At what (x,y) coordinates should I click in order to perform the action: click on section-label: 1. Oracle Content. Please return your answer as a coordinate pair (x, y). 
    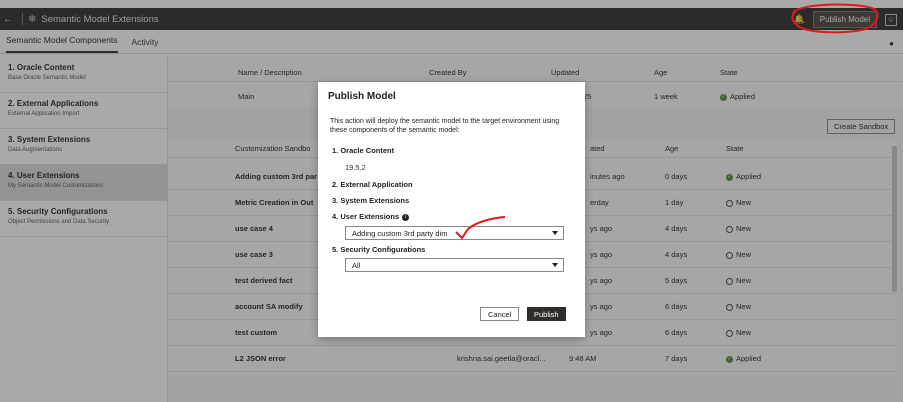
    Looking at the image, I should click on (363, 150).